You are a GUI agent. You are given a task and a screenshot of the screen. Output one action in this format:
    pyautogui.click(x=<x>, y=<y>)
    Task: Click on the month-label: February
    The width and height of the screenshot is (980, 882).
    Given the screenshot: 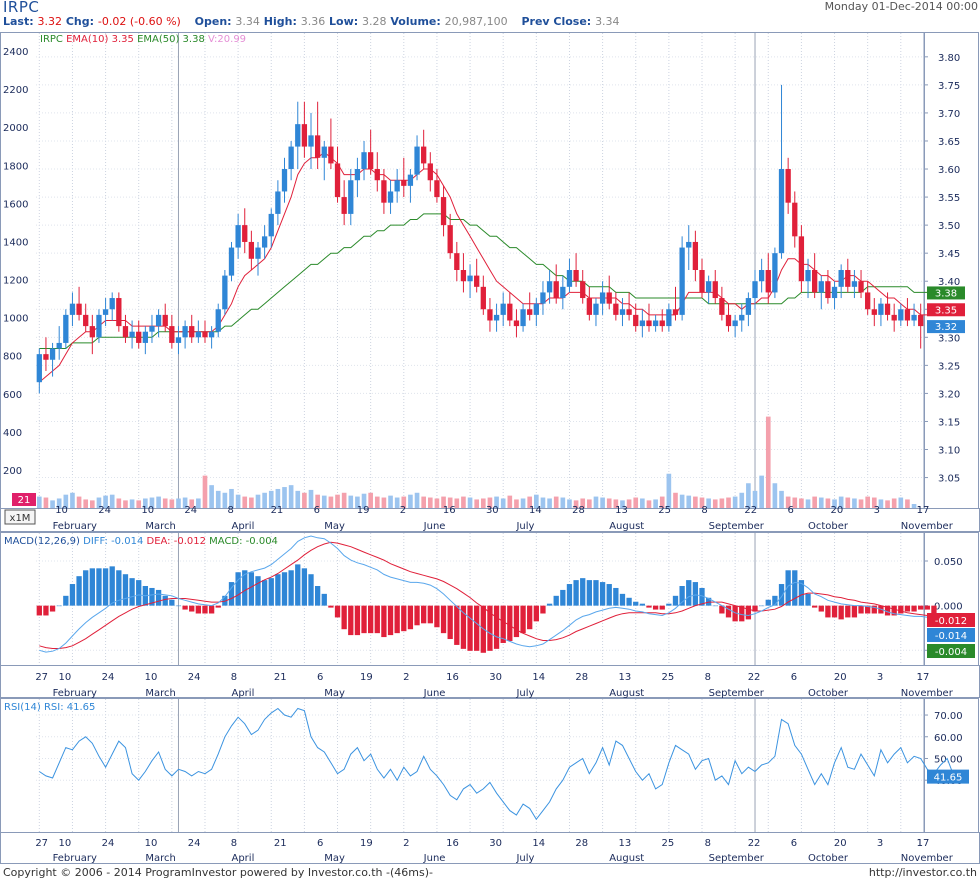 What is the action you would take?
    pyautogui.click(x=75, y=693)
    